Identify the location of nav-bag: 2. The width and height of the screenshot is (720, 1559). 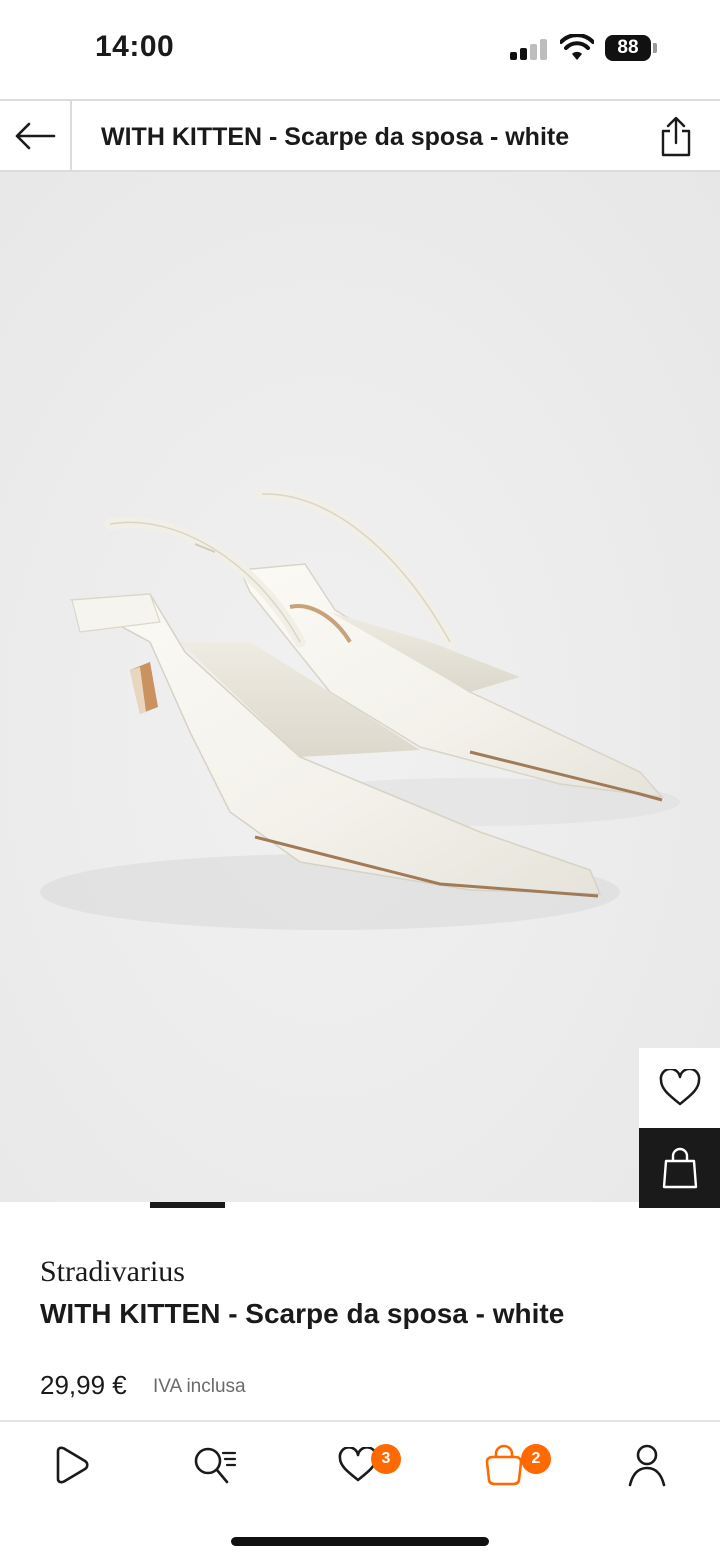
(512, 1465).